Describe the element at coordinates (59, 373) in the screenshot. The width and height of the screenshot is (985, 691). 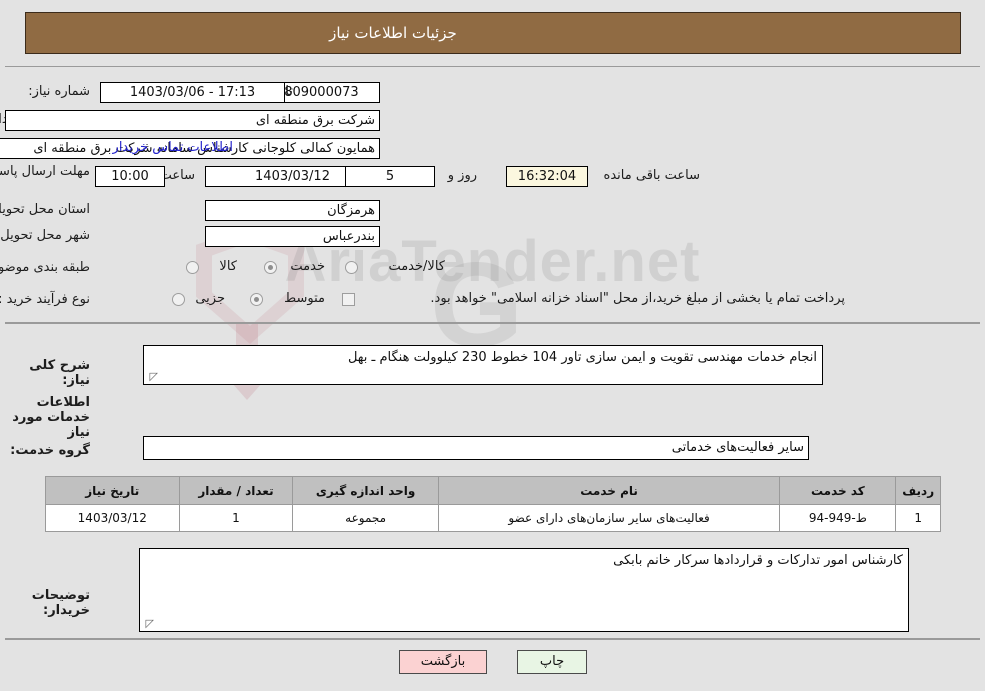
I see `need-description-label: شرح کلی نیاز:` at that location.